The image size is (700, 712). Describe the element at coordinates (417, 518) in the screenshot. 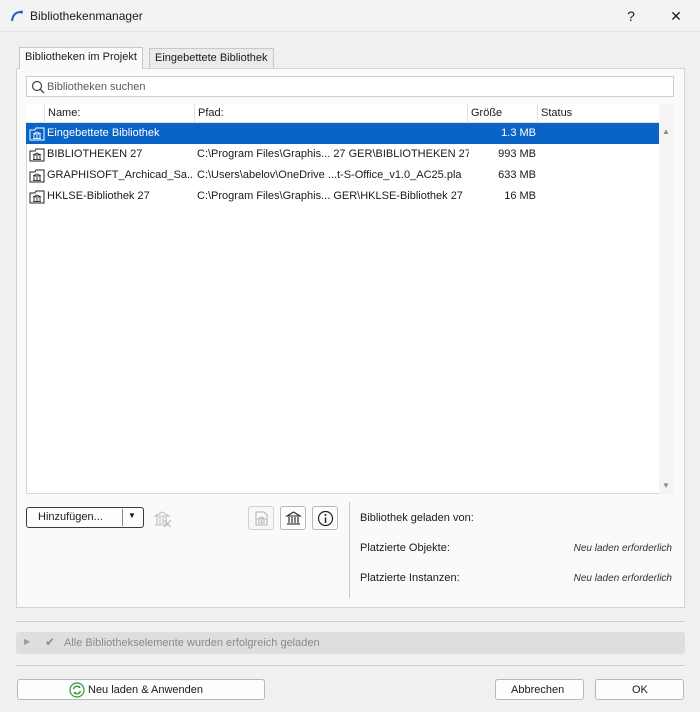

I see `loaded-from-label: Bibliothek geladen von:` at that location.